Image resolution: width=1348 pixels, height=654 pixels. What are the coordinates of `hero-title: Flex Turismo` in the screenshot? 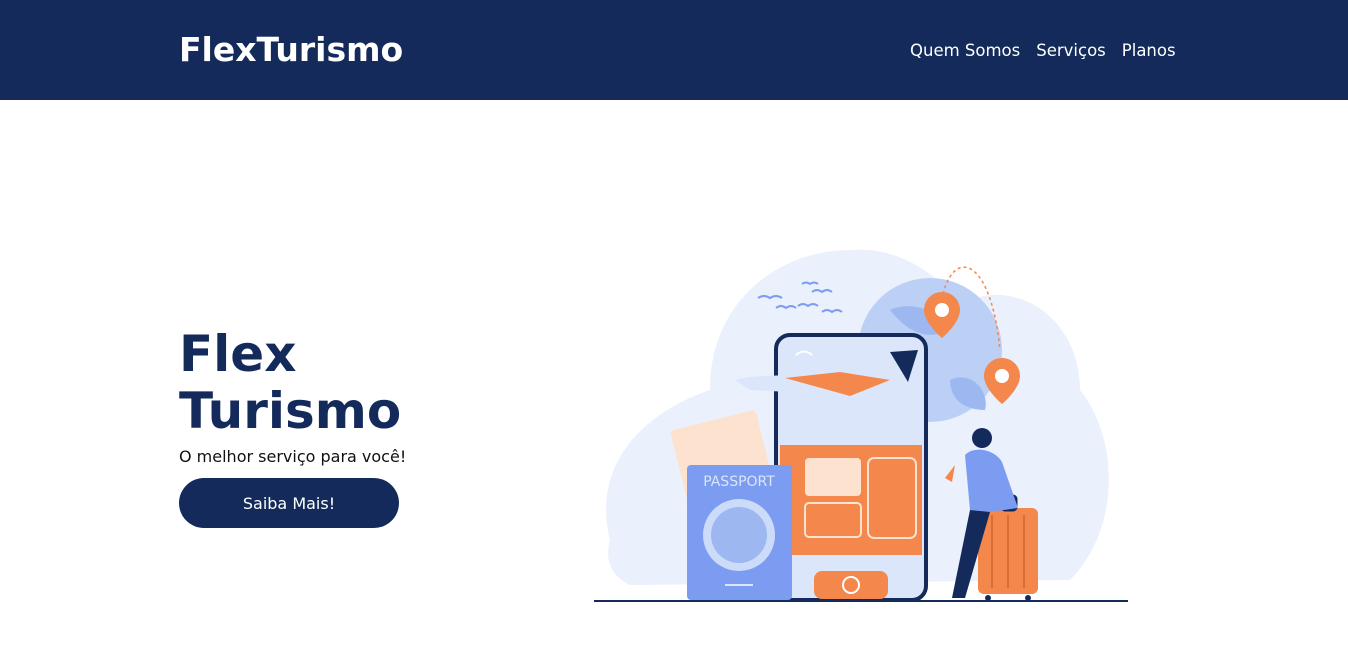 It's located at (290, 382).